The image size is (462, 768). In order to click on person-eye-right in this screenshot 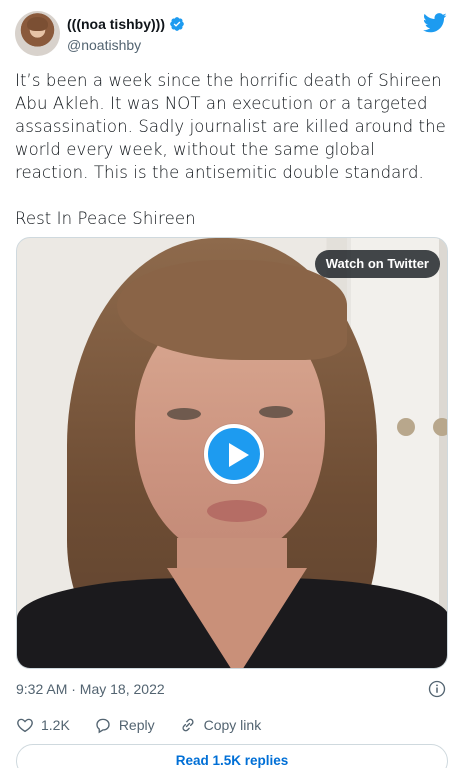, I will do `click(276, 412)`.